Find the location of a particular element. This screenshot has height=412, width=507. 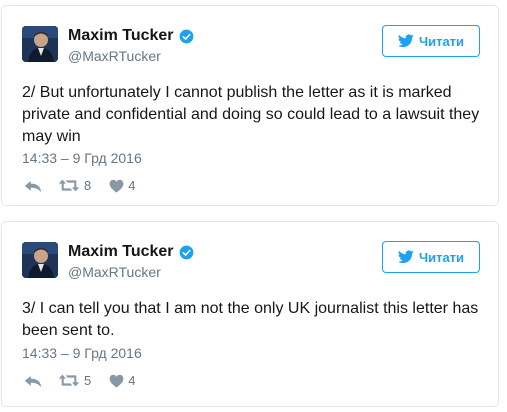

retweet-count: 5 is located at coordinates (88, 380).